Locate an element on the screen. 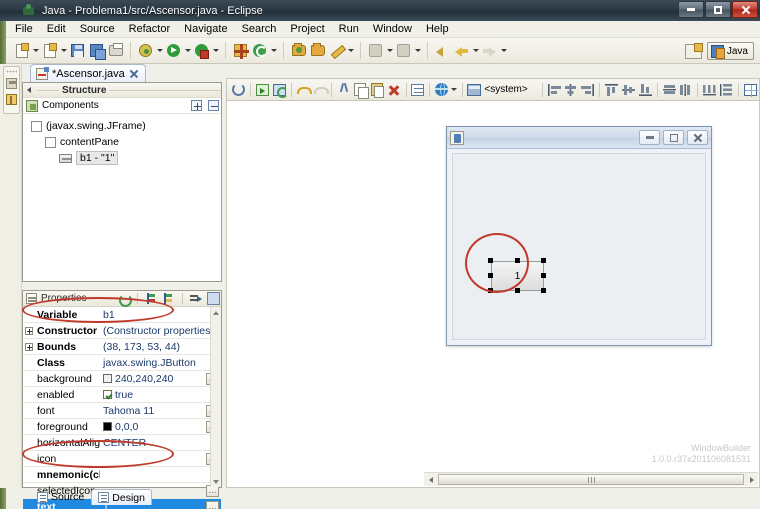  maximize-button is located at coordinates (718, 9).